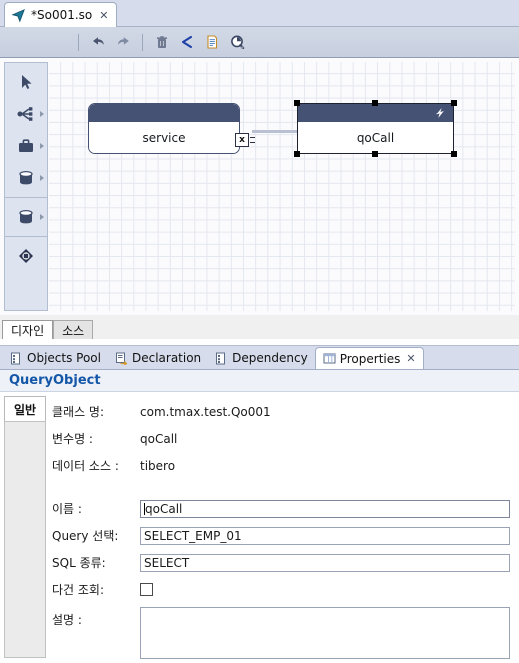  Describe the element at coordinates (325, 508) in the screenshot. I see `name-input: qoCall` at that location.